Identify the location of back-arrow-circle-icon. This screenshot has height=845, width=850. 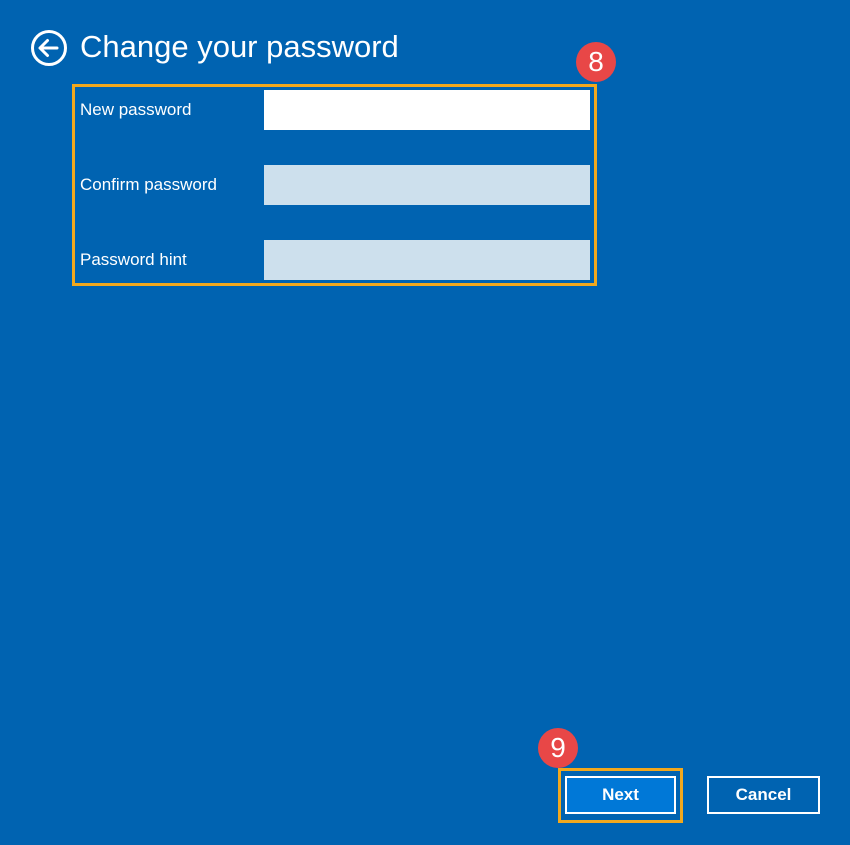
(49, 48).